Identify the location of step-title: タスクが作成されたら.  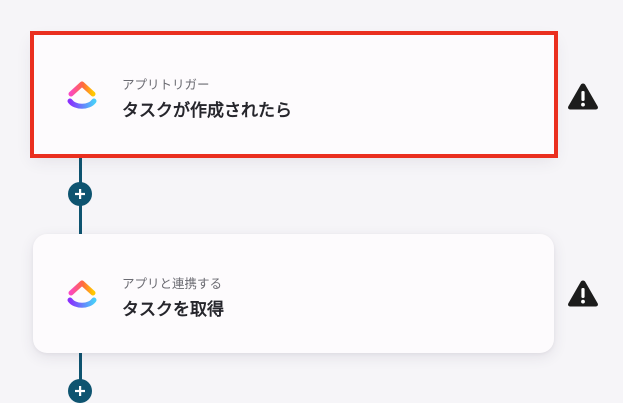
(207, 111).